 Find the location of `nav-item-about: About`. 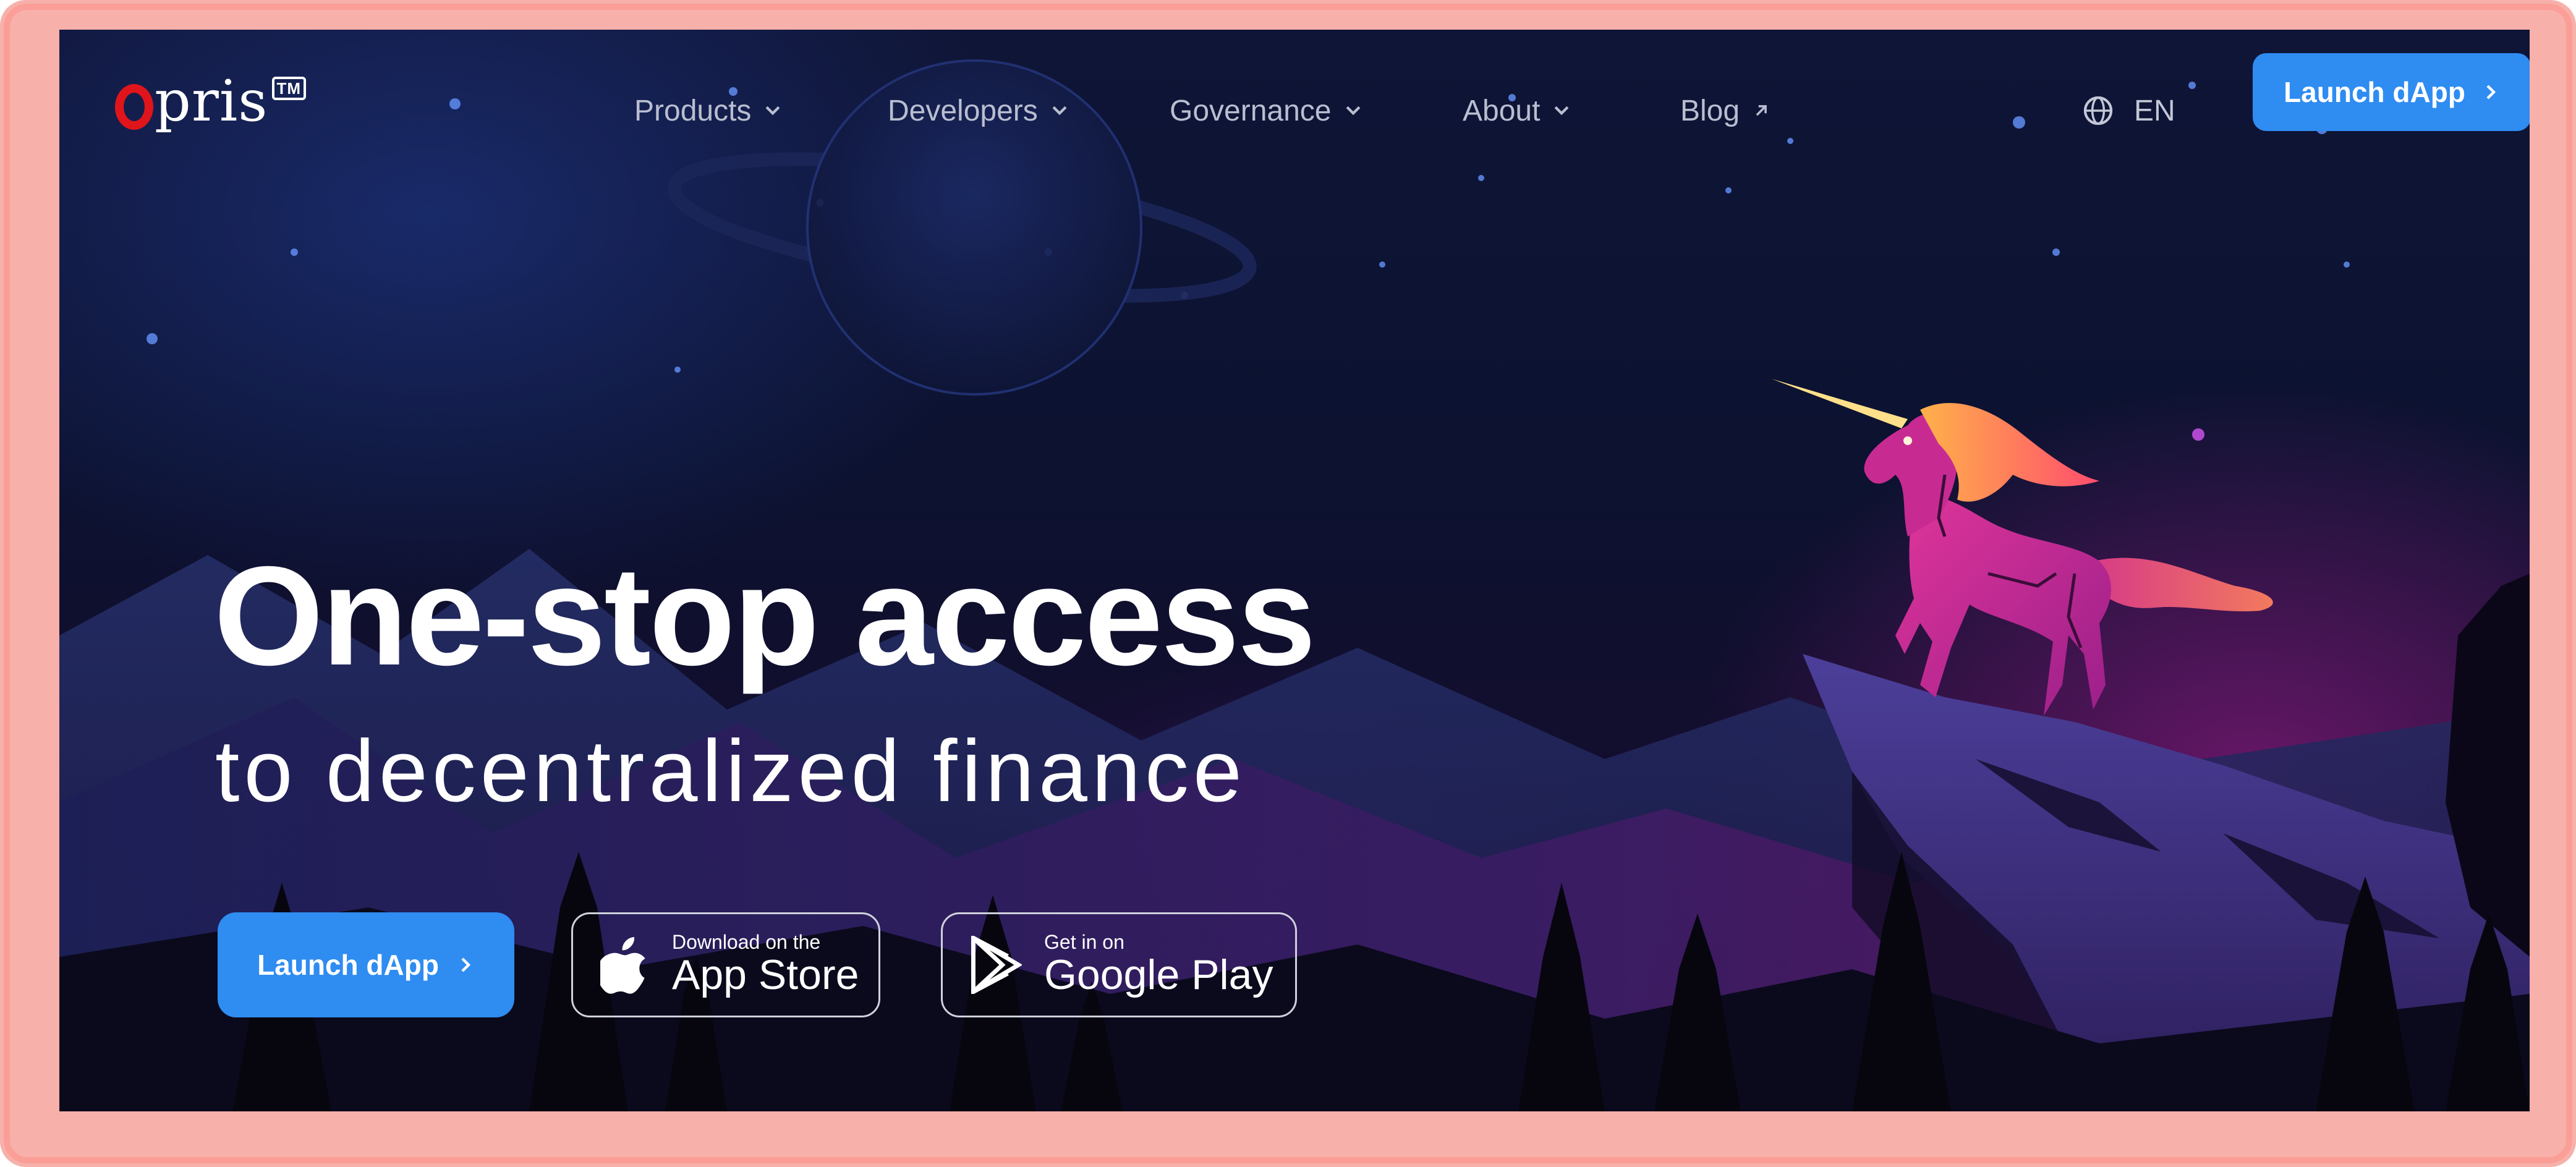

nav-item-about: About is located at coordinates (1517, 110).